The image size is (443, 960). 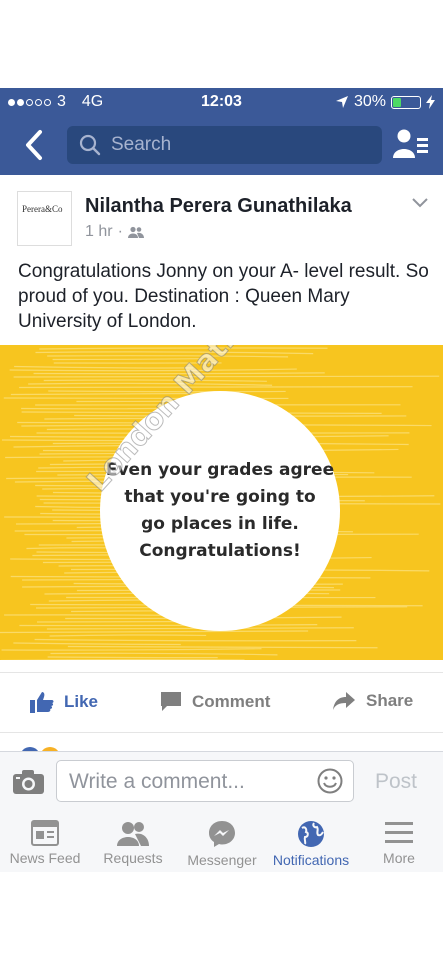 I want to click on friends-list-icon, so click(x=411, y=144).